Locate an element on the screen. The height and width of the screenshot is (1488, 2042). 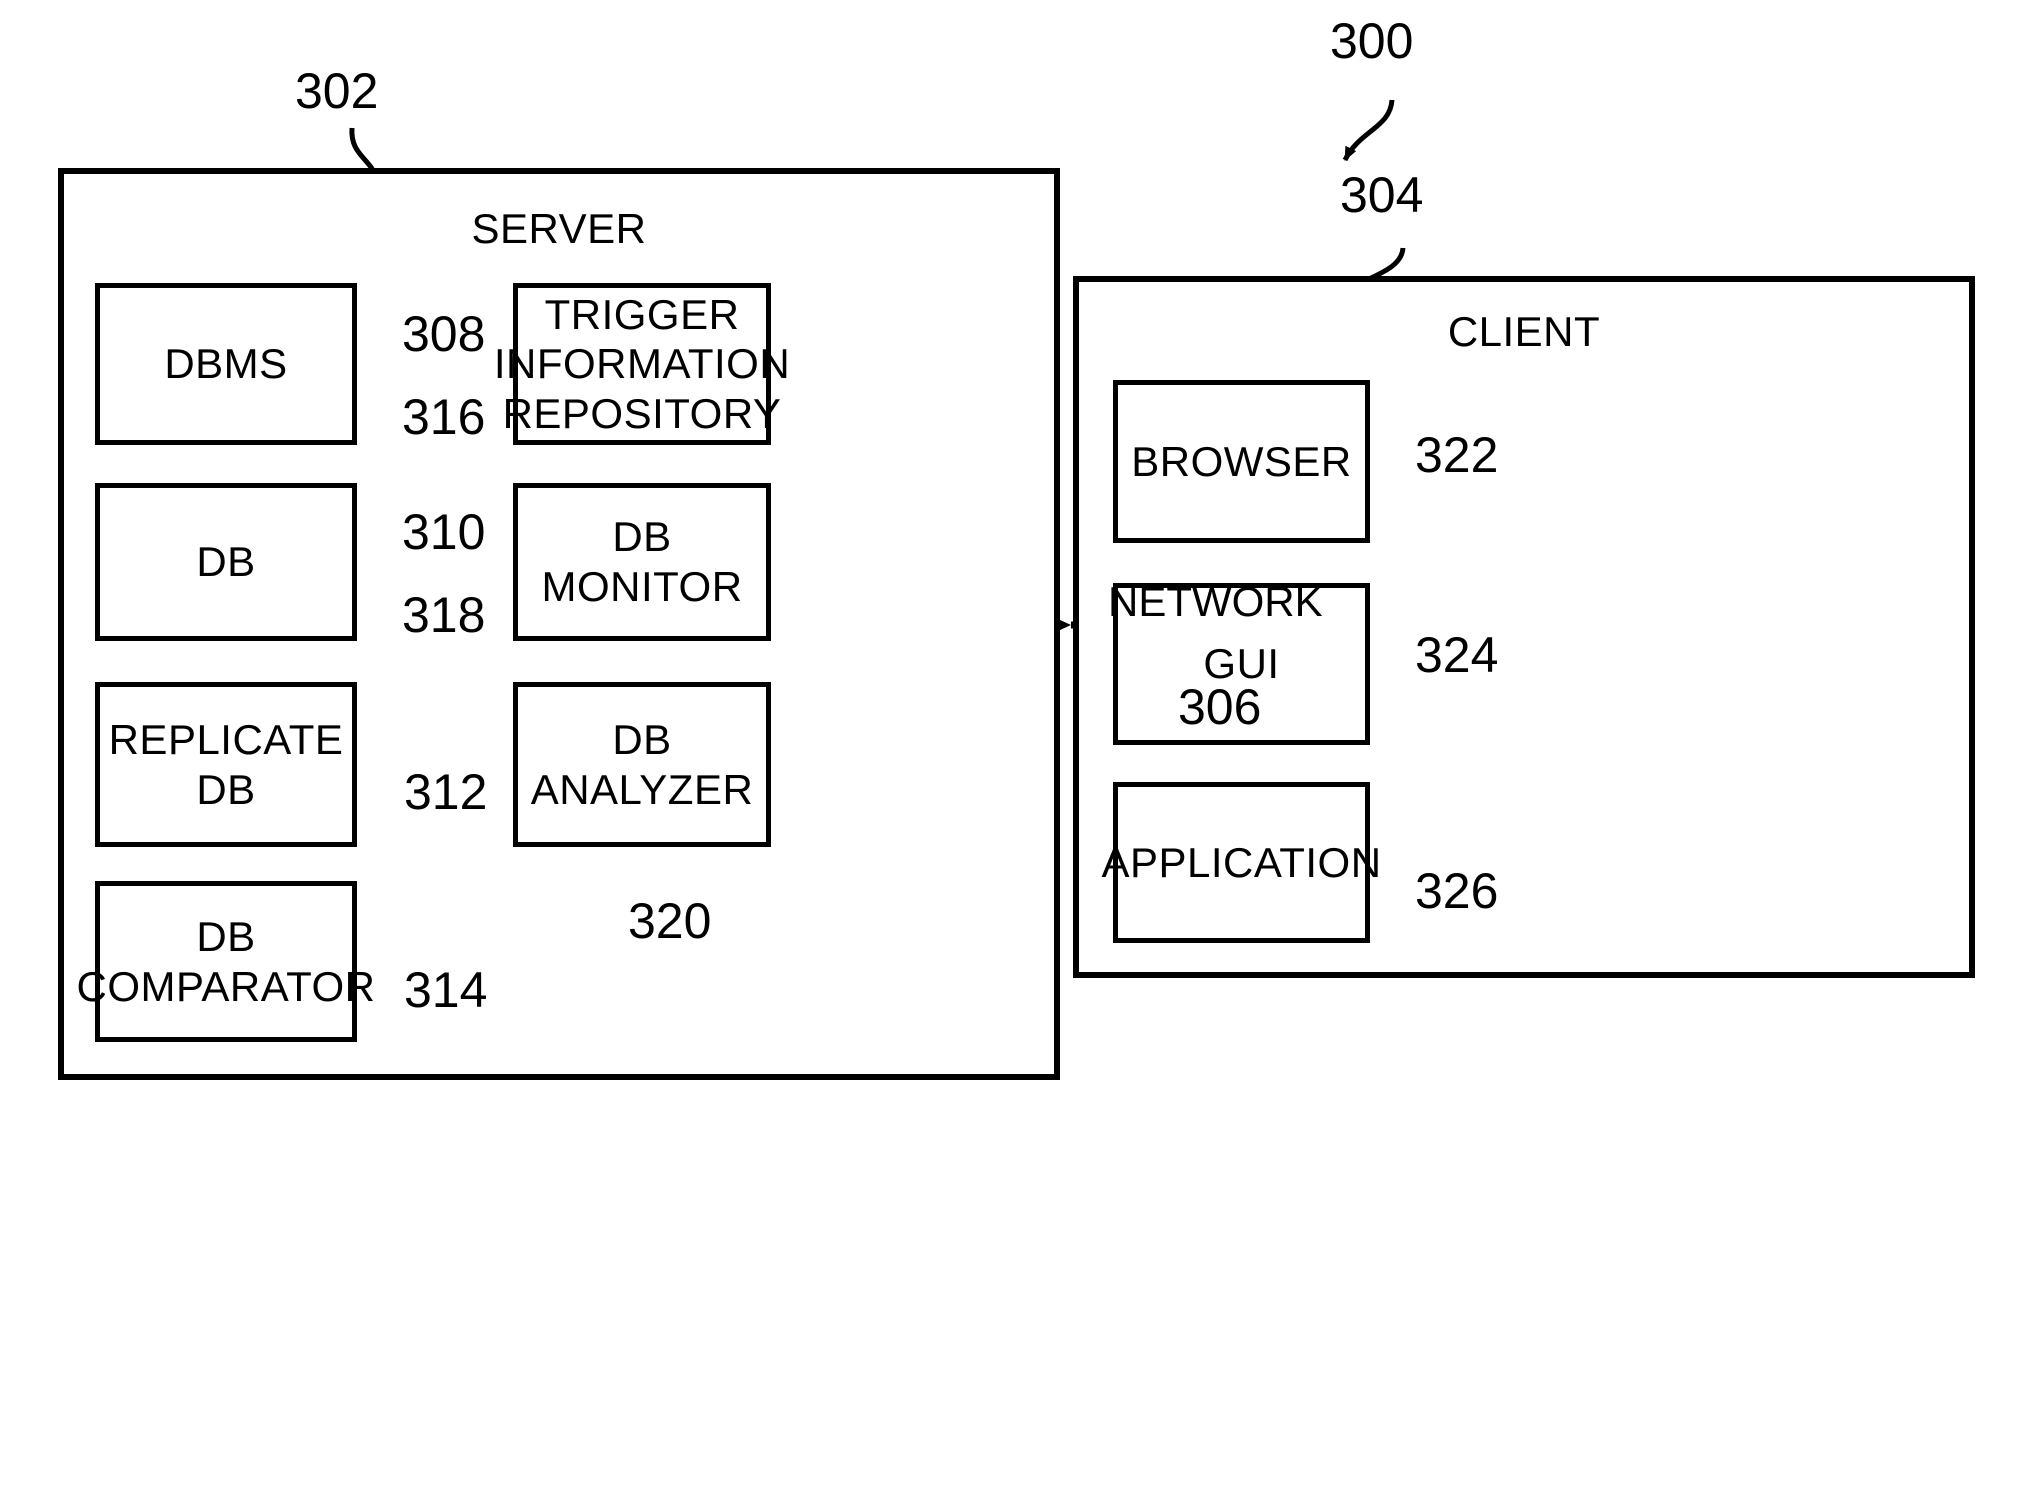
application-label: APPLICATION is located at coordinates (1241, 862).